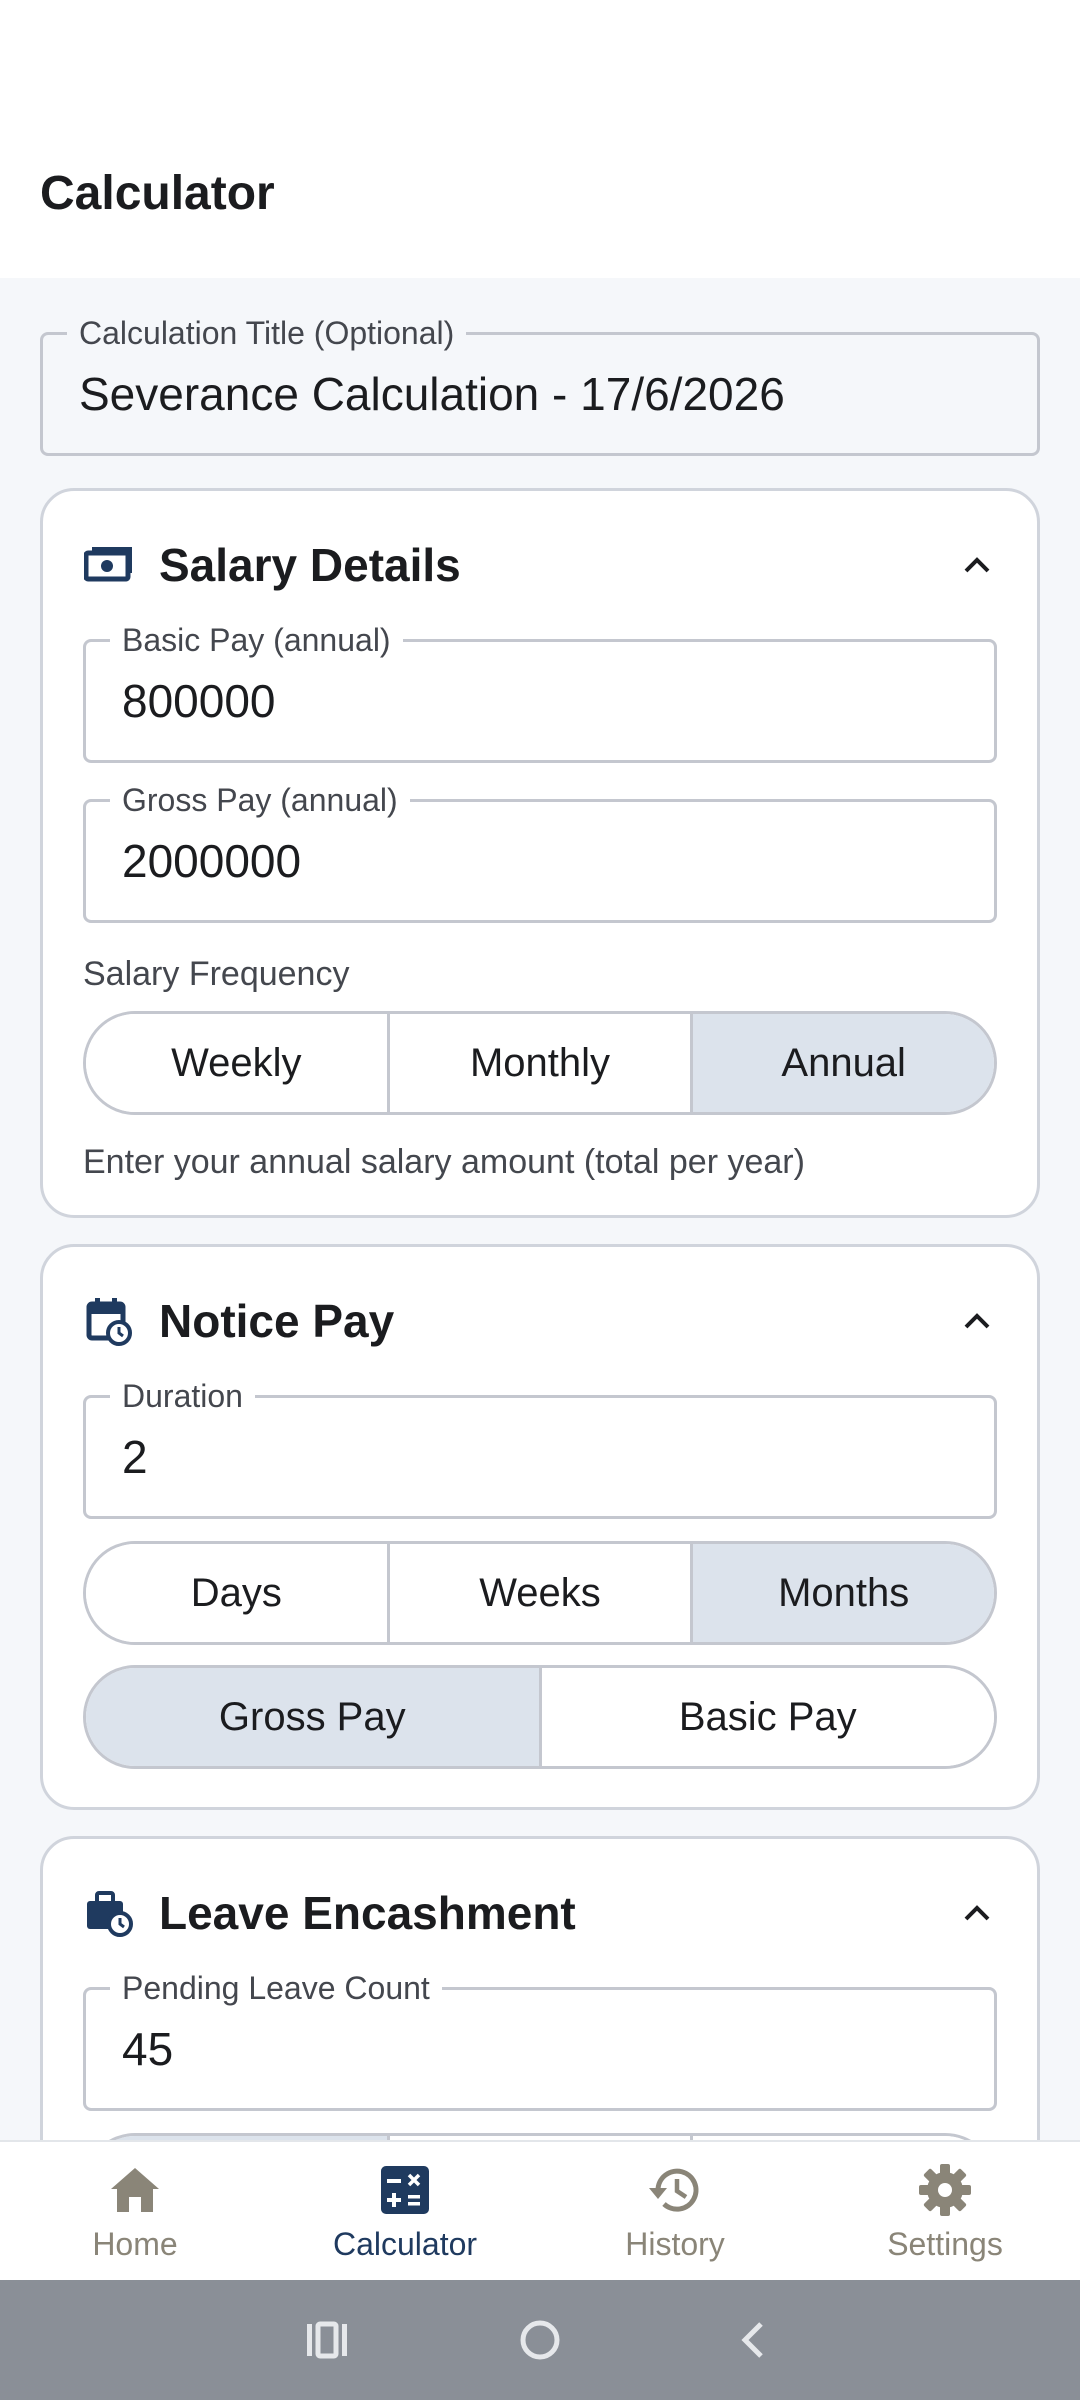 The width and height of the screenshot is (1080, 2400). Describe the element at coordinates (432, 394) in the screenshot. I see `calculation-title-value: Severance Calculation - 17/6/2026` at that location.